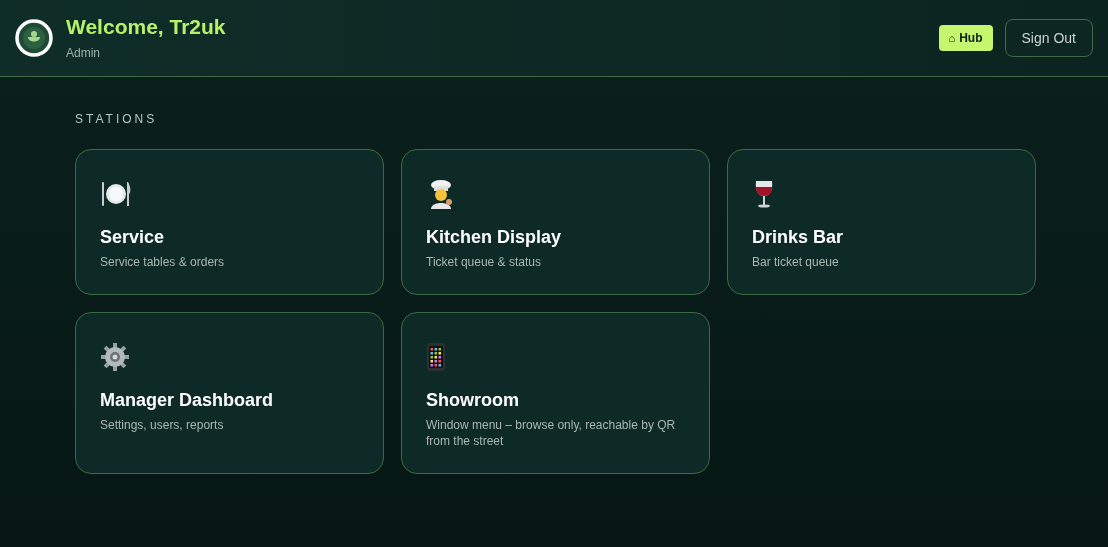 The width and height of the screenshot is (1108, 547). Describe the element at coordinates (436, 357) in the screenshot. I see `phone-icon` at that location.